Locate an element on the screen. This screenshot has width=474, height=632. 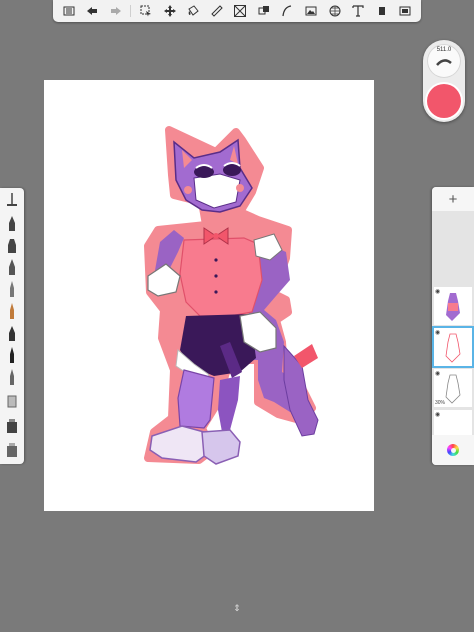
brush-size-label: 511.0 is located at coordinates (444, 50).